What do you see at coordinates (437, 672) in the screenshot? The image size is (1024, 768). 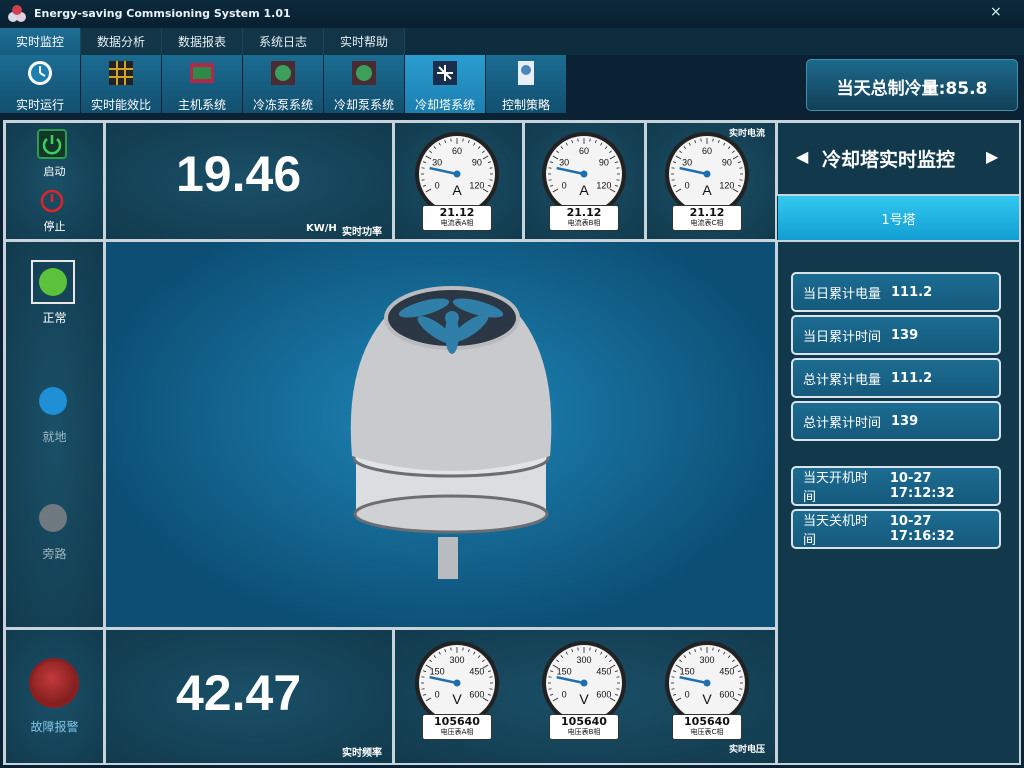 I see `tick-label: 150` at bounding box center [437, 672].